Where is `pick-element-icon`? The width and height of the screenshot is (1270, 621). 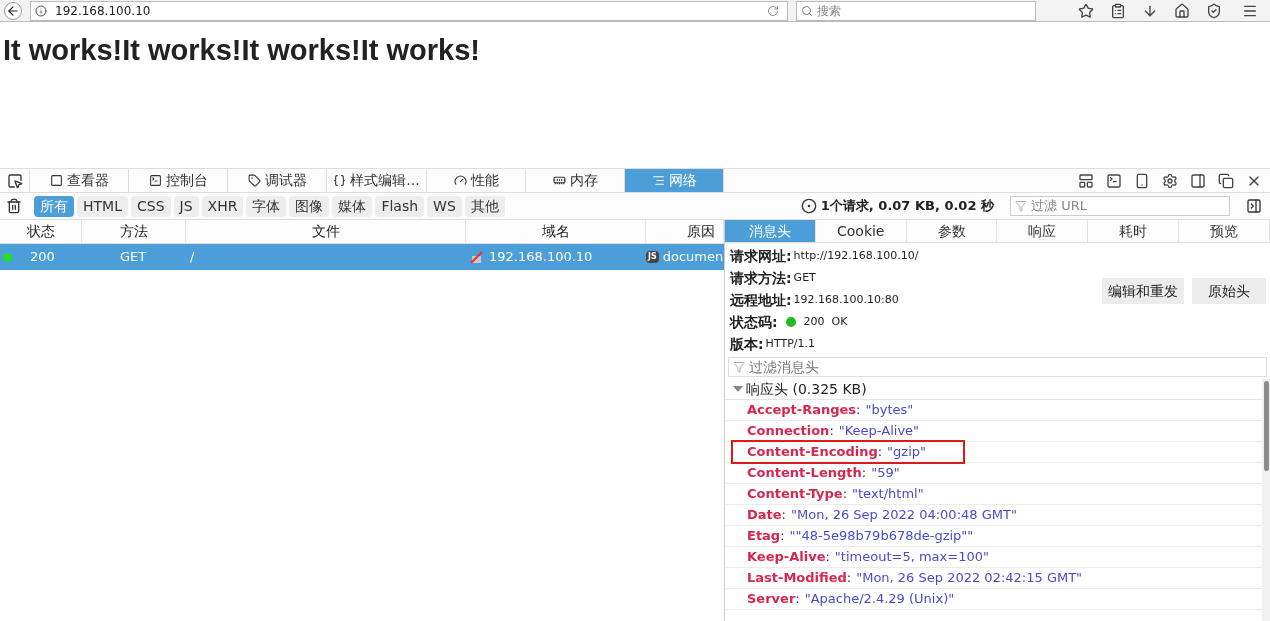
pick-element-icon is located at coordinates (14, 180).